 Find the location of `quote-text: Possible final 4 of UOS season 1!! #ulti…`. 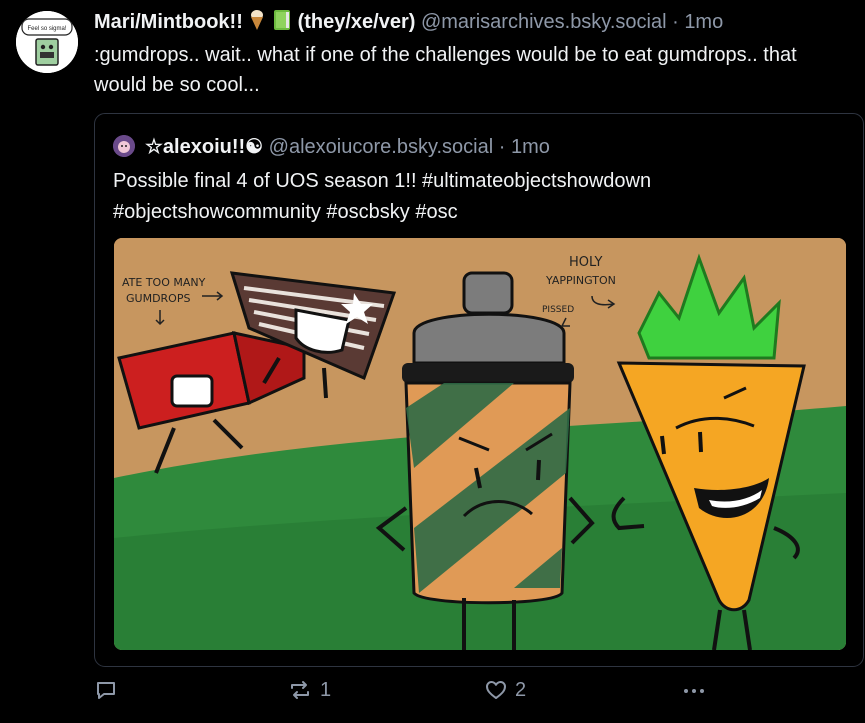

quote-text: Possible final 4 of UOS season 1!! #ulti… is located at coordinates (382, 196).